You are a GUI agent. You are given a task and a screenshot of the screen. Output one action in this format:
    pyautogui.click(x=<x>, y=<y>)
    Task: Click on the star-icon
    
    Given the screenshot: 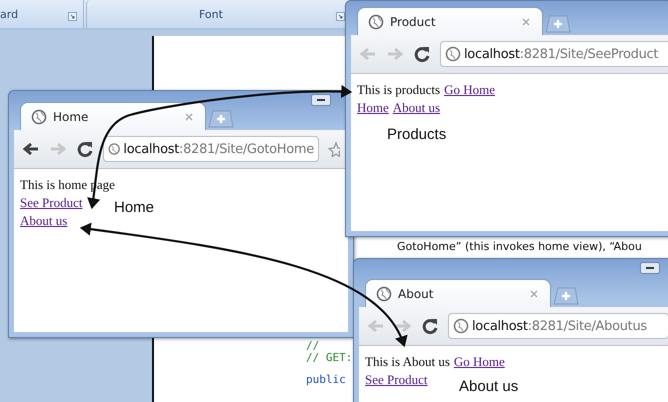 What is the action you would take?
    pyautogui.click(x=334, y=149)
    